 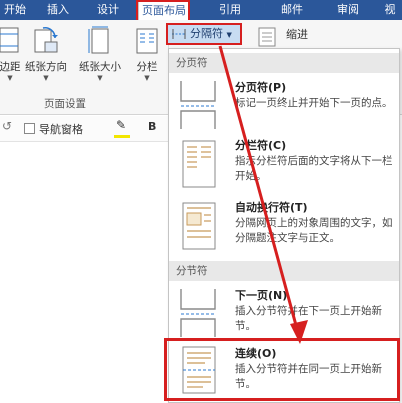 I want to click on page-break-icon, so click(x=198, y=105).